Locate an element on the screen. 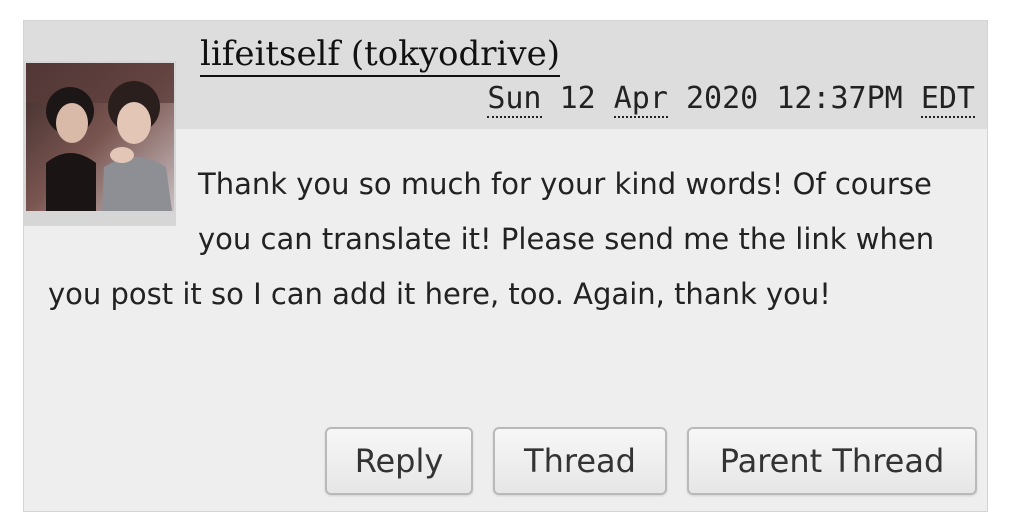  date-time: 12:37PM is located at coordinates (839, 98).